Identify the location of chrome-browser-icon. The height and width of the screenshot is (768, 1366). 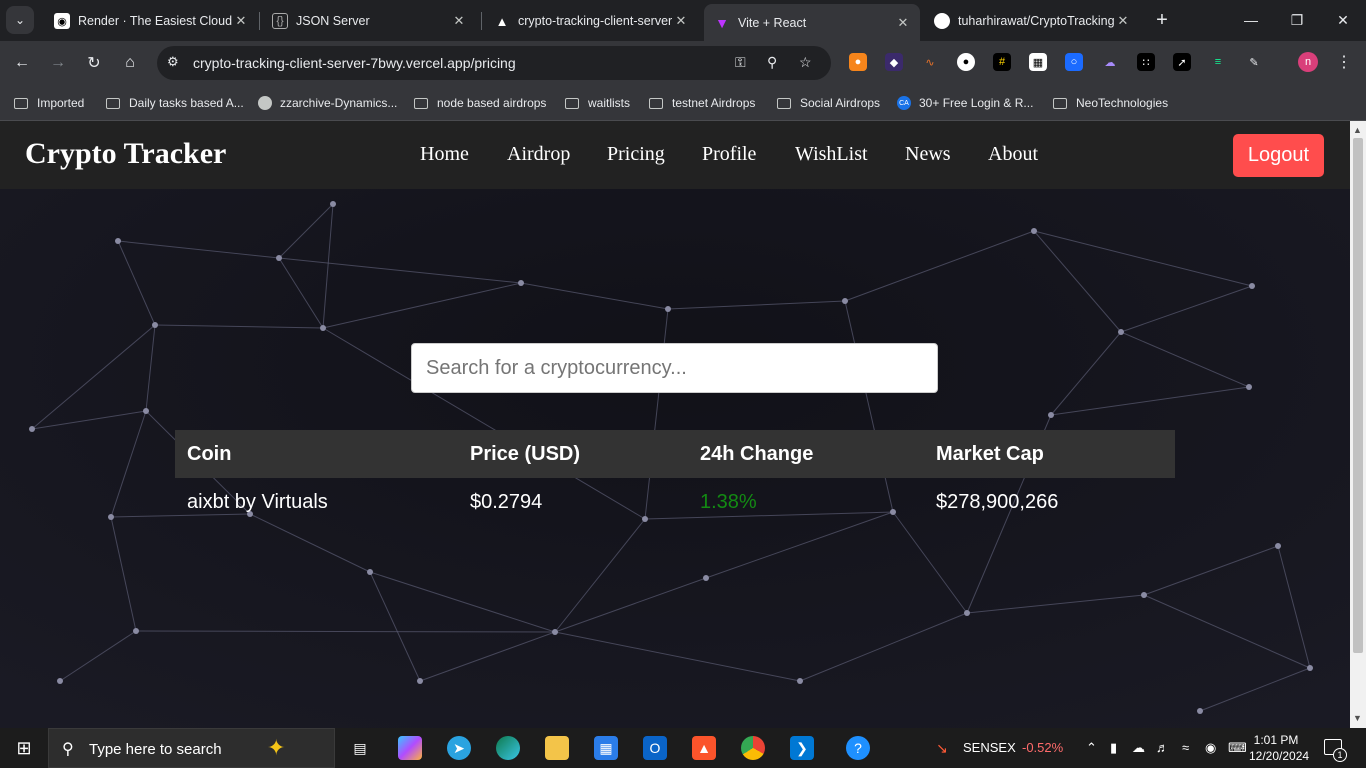
(753, 748).